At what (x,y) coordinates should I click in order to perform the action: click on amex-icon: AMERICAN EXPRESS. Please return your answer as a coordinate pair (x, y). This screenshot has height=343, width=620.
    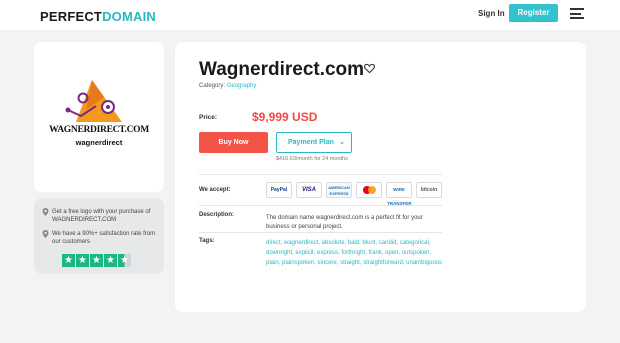
    Looking at the image, I should click on (339, 190).